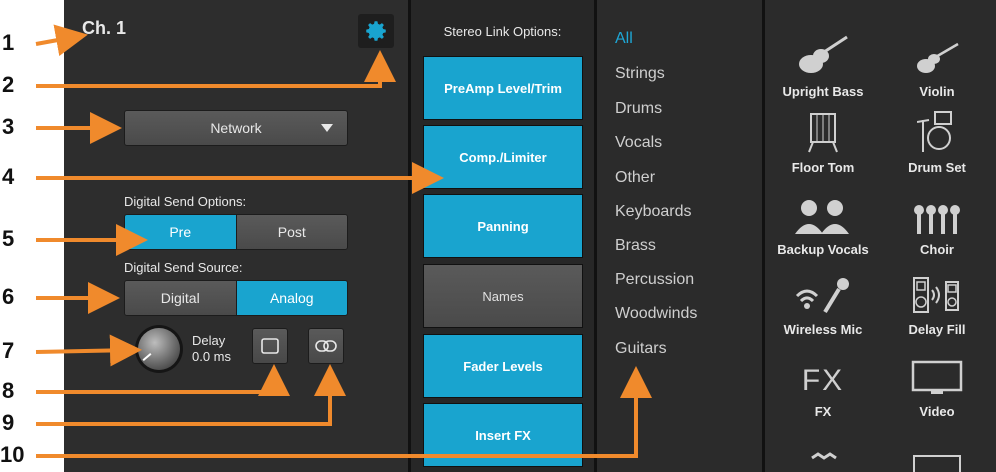 The image size is (996, 472). I want to click on callout-label: 2, so click(8, 84).